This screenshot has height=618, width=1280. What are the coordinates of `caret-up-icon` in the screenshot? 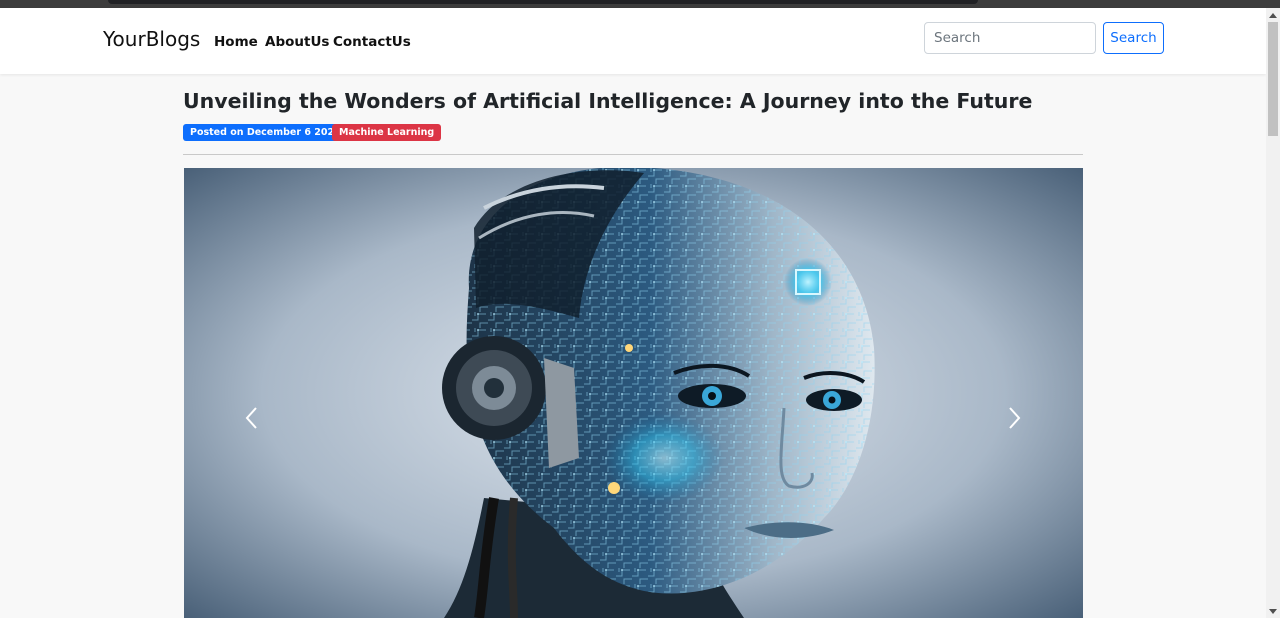 It's located at (1273, 15).